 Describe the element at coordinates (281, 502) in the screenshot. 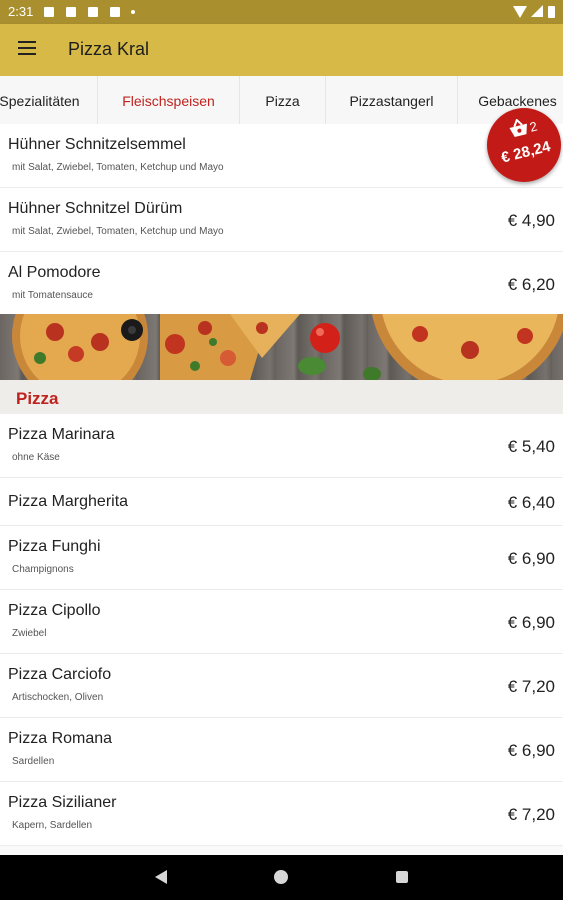

I see `list-item: Pizza Margherita € 6,40` at that location.